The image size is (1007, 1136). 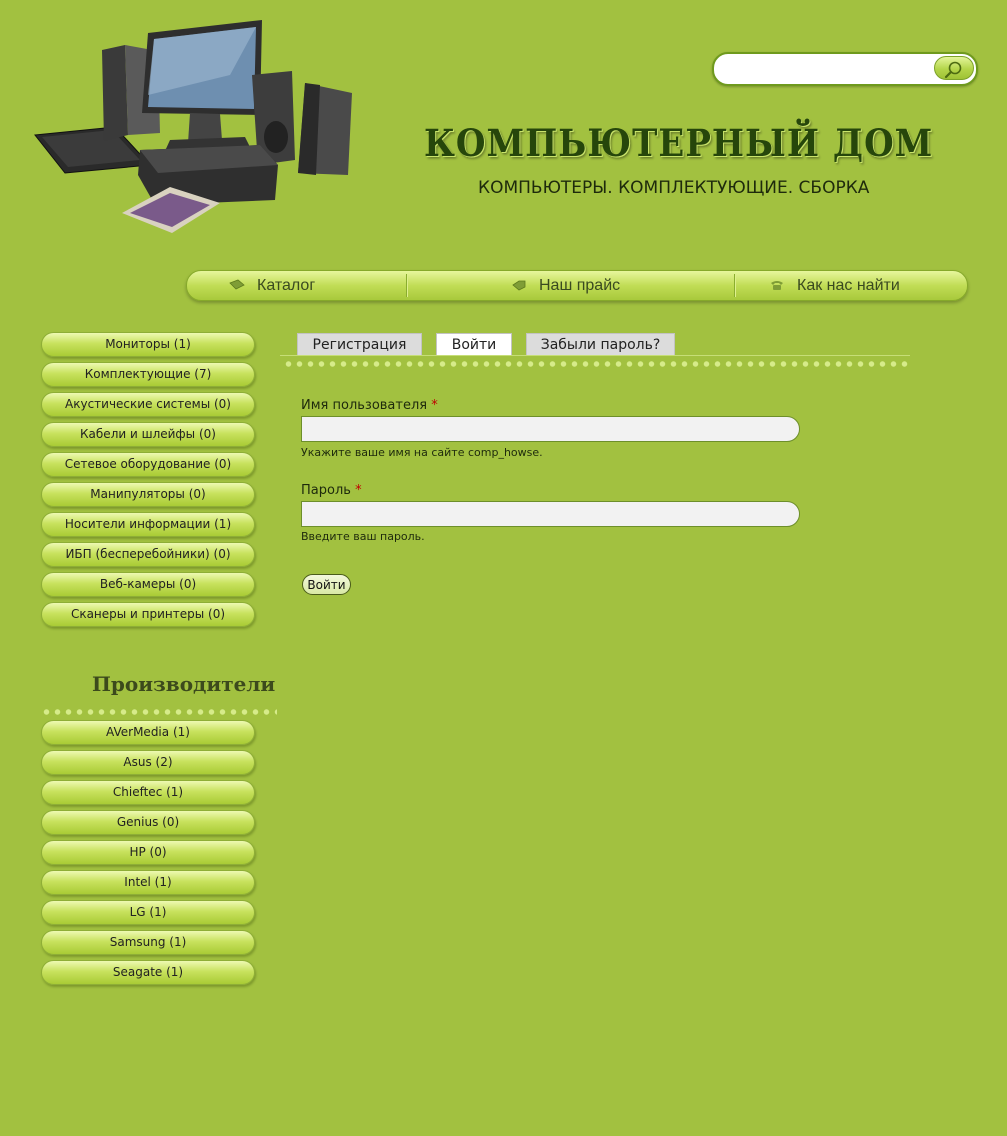 What do you see at coordinates (519, 285) in the screenshot?
I see `price-tag-icon` at bounding box center [519, 285].